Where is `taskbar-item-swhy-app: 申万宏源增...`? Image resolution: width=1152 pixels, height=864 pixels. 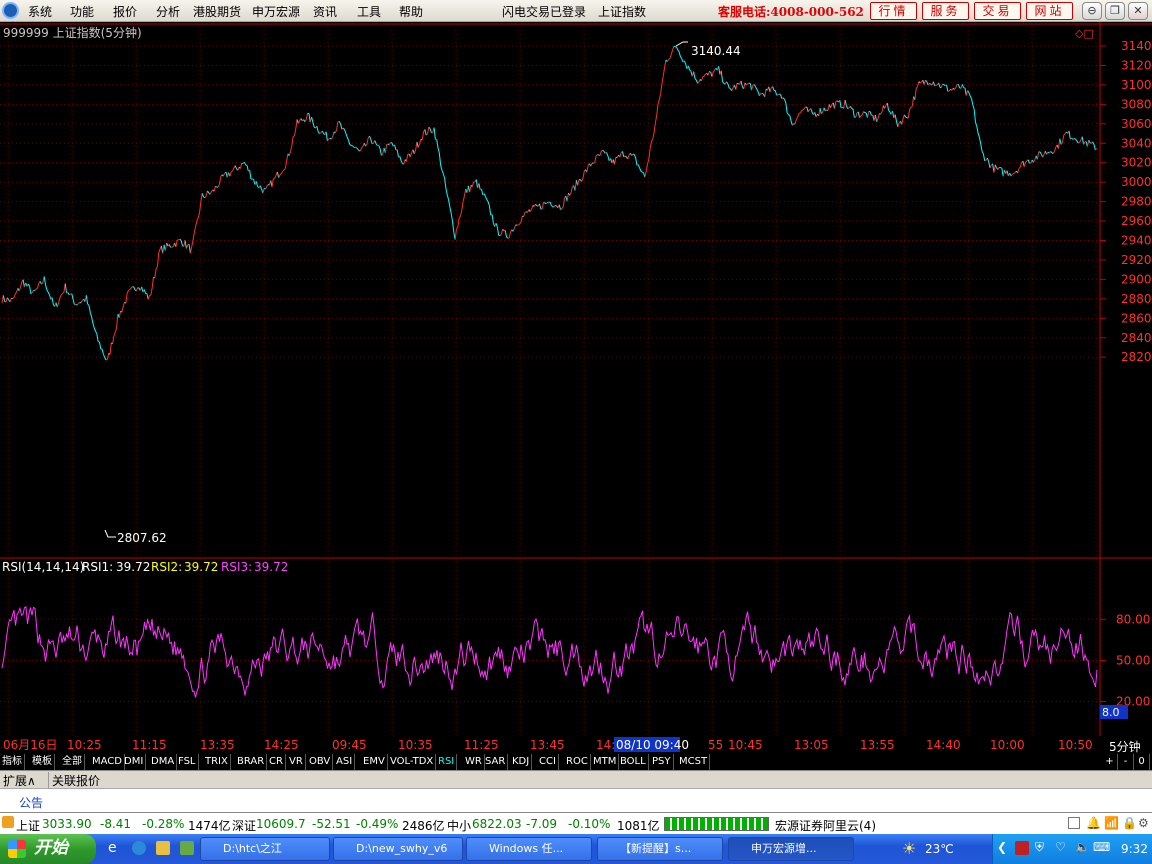 taskbar-item-swhy-app: 申万宏源增... is located at coordinates (791, 849).